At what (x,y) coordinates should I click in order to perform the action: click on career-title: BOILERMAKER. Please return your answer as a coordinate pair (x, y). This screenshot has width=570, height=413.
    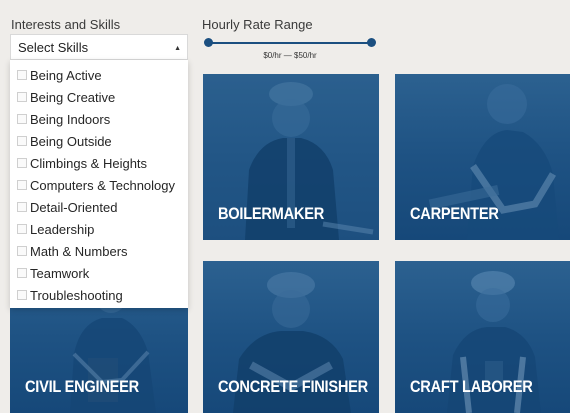
    Looking at the image, I should click on (271, 213).